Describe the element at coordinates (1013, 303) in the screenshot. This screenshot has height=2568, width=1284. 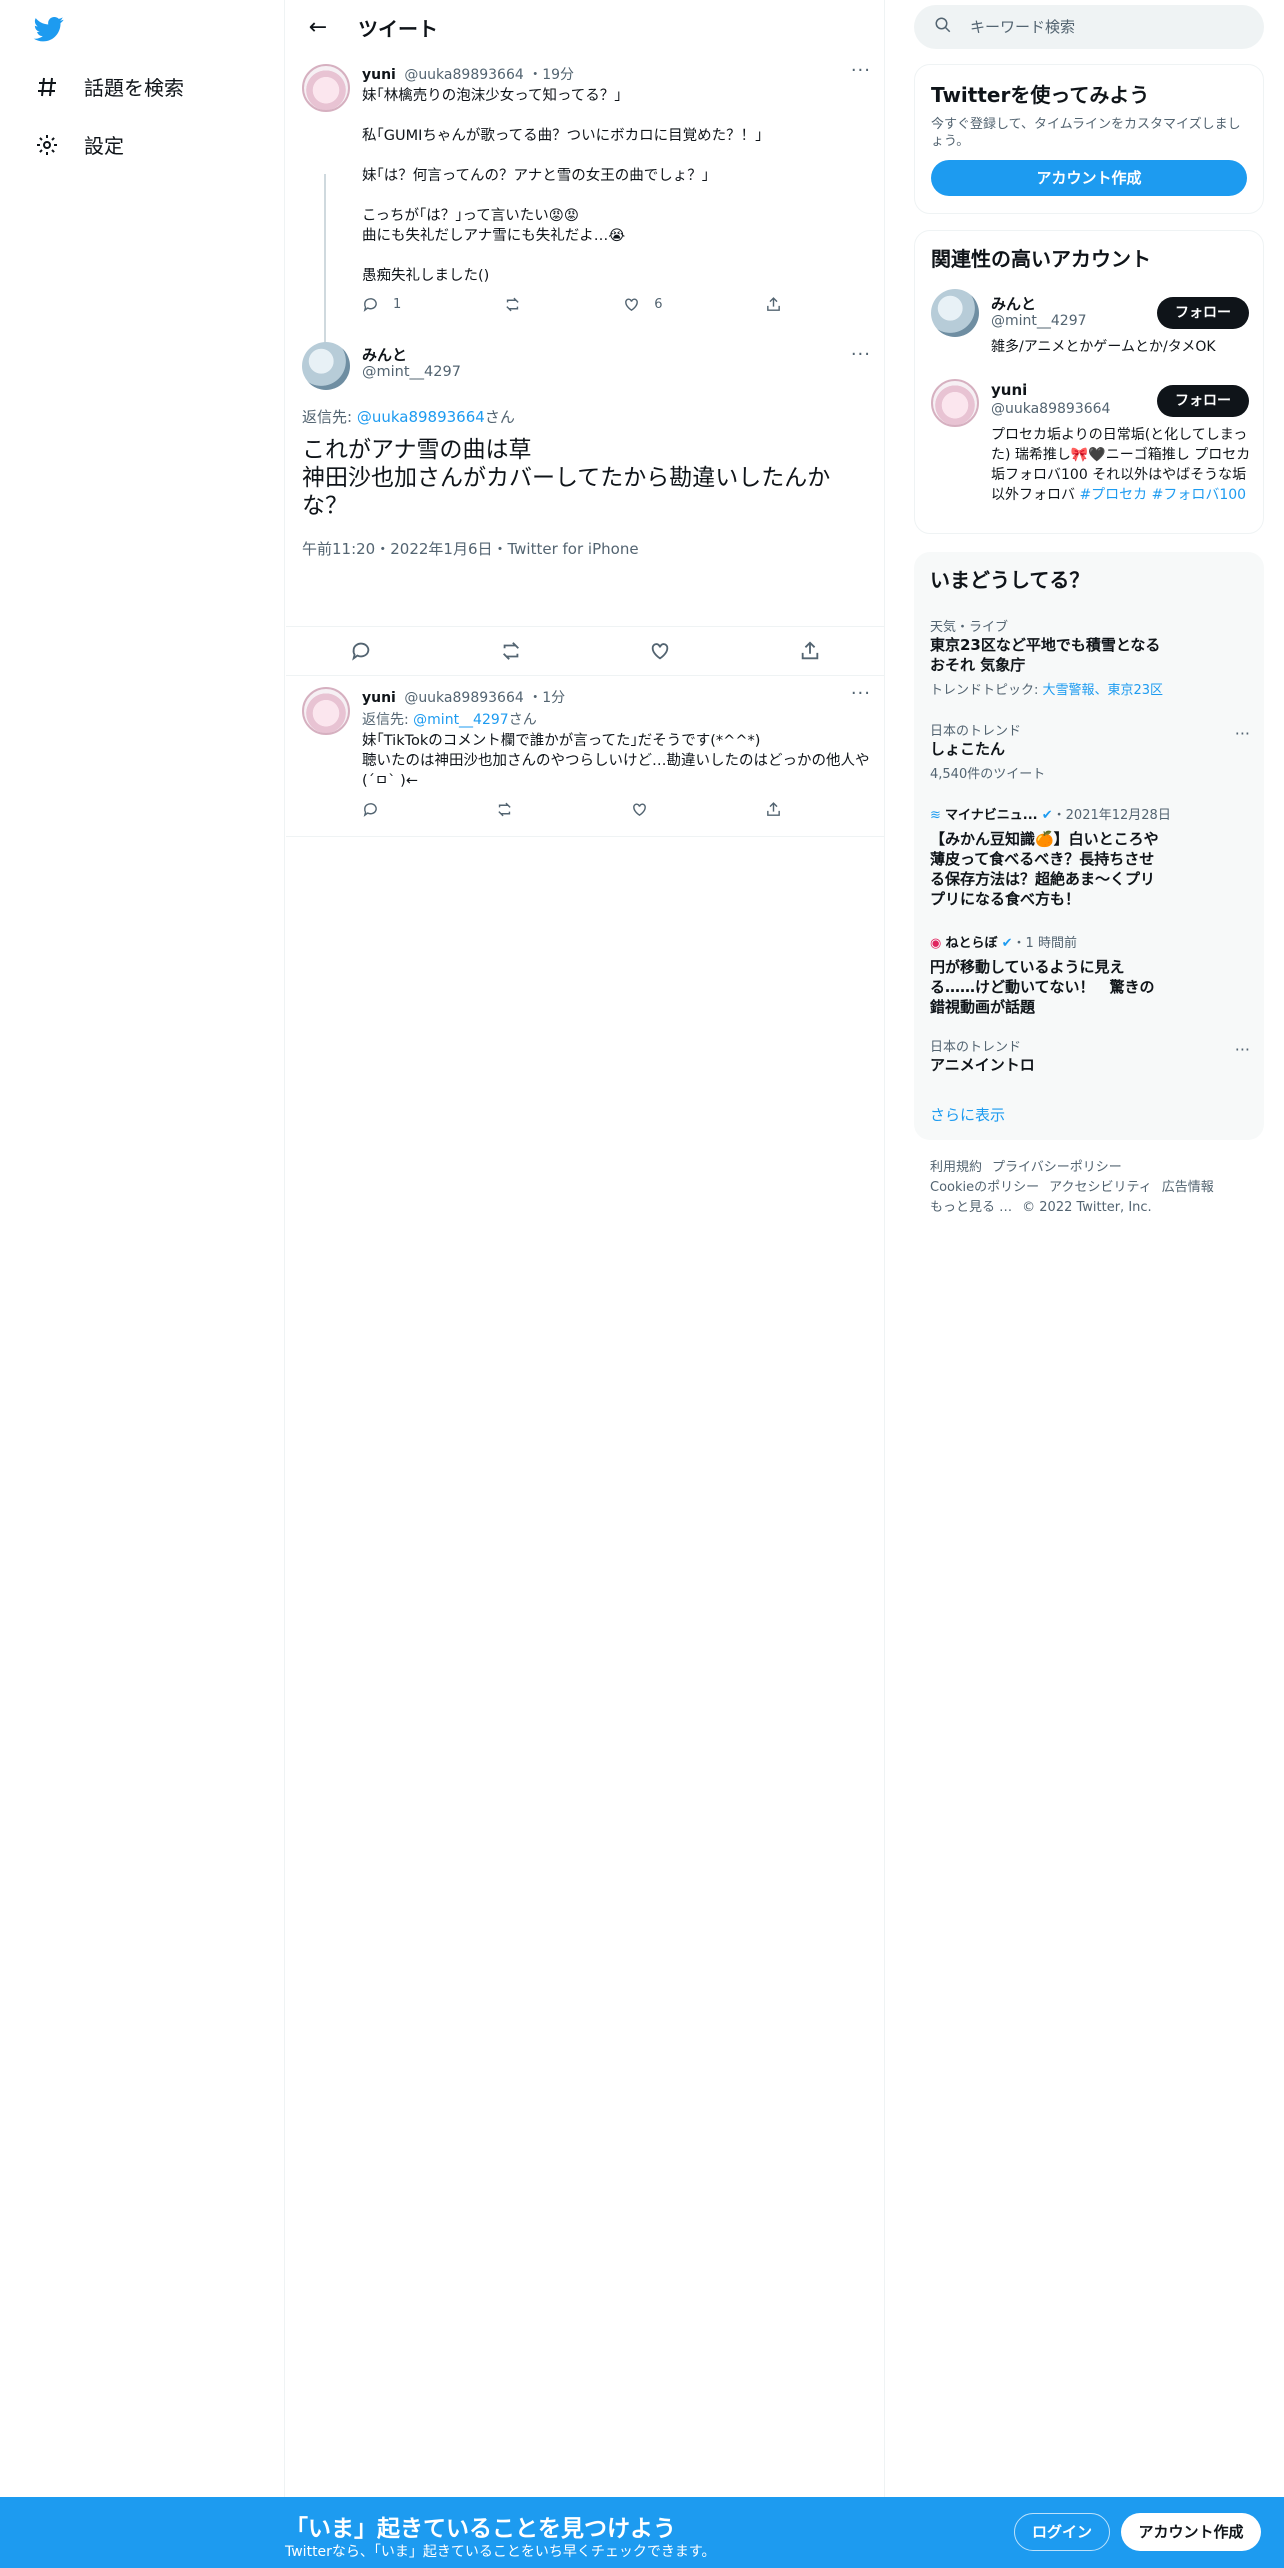
I see `account-name: みんと` at that location.